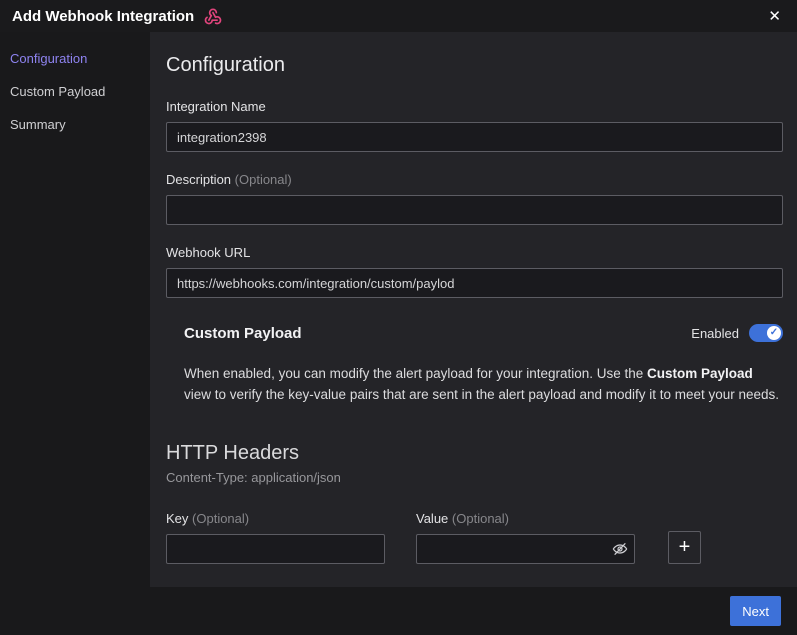 The height and width of the screenshot is (635, 797). I want to click on custom-payload-toggle: ✓, so click(766, 333).